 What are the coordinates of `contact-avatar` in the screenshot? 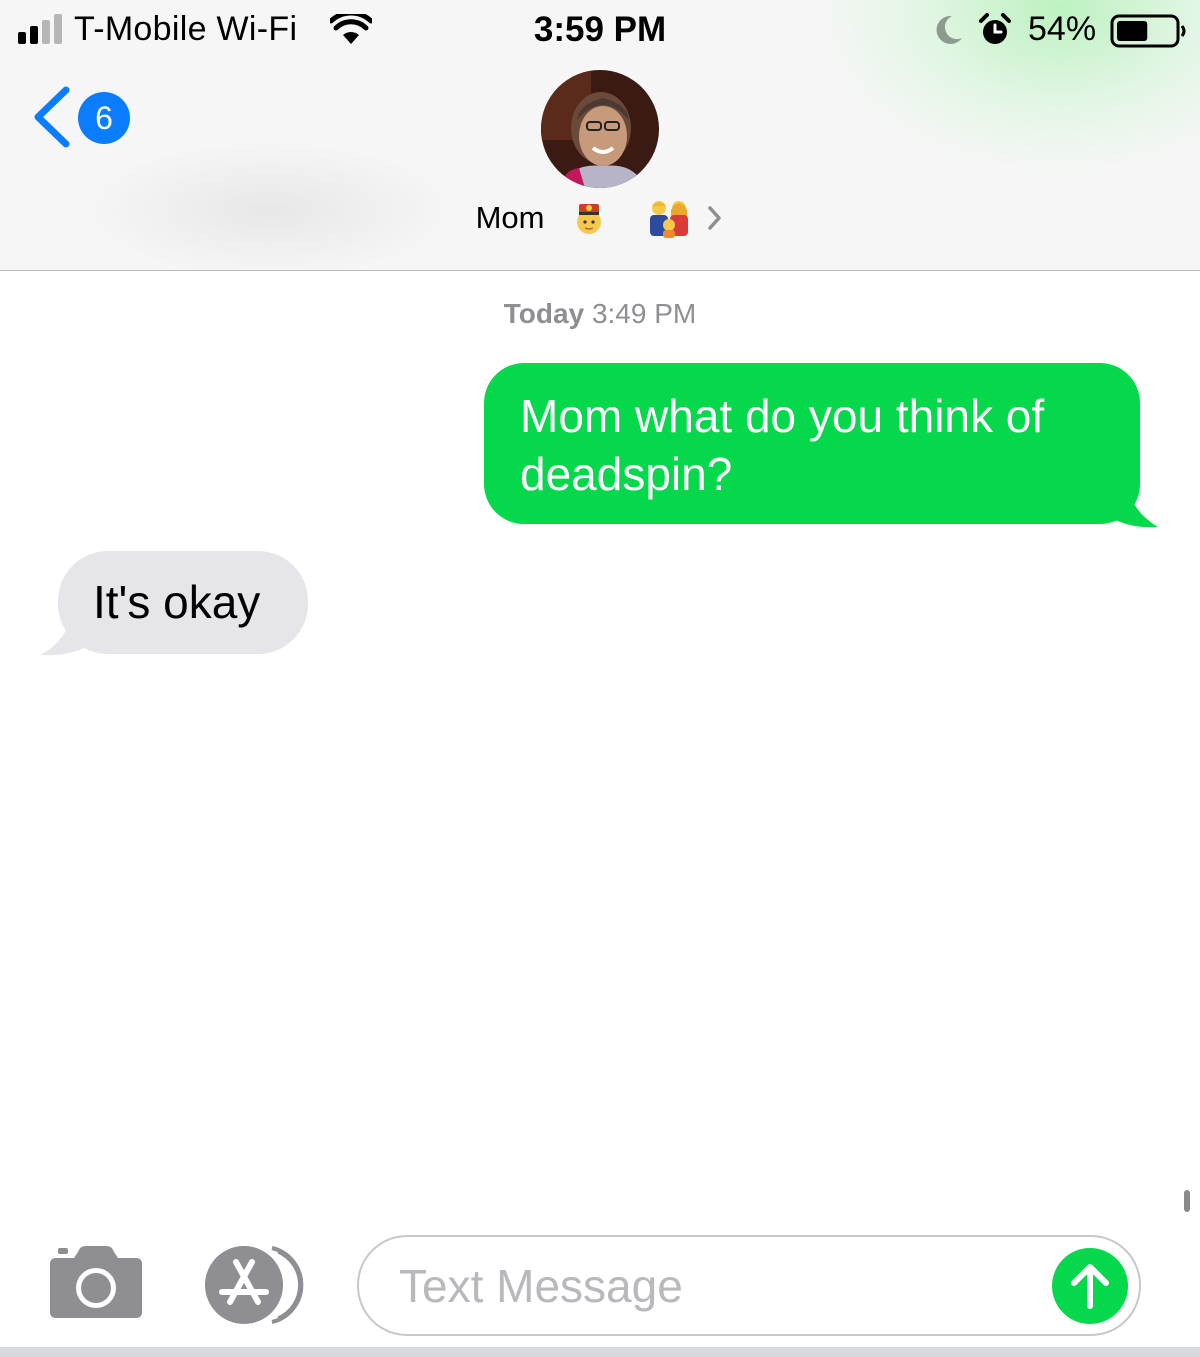 It's located at (600, 129).